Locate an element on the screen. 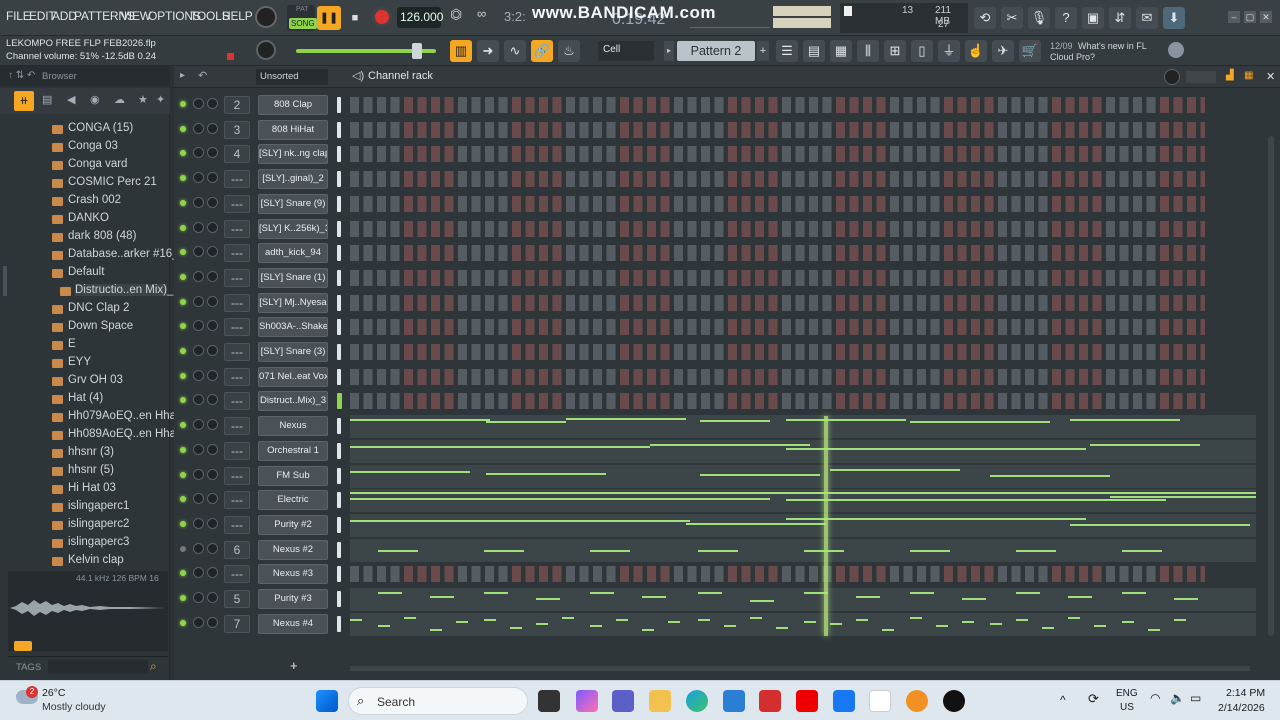 This screenshot has width=1280, height=720. mic-icon: 🎙 is located at coordinates (1039, 18).